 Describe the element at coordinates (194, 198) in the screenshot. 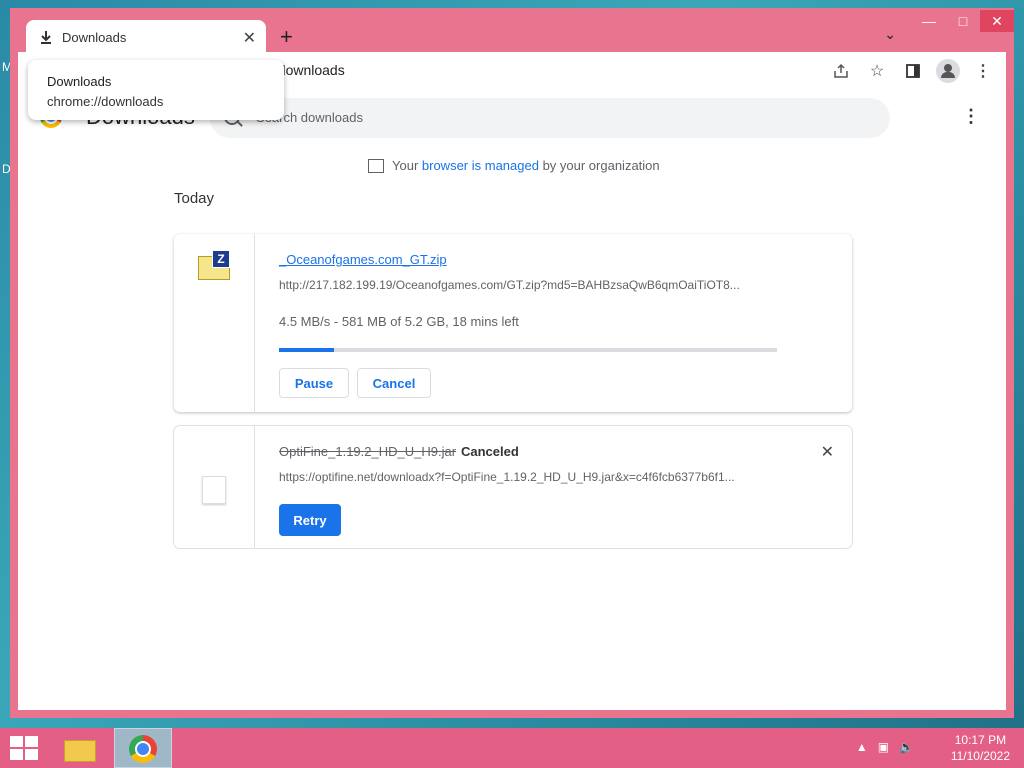

I see `date-section-label: Today` at that location.